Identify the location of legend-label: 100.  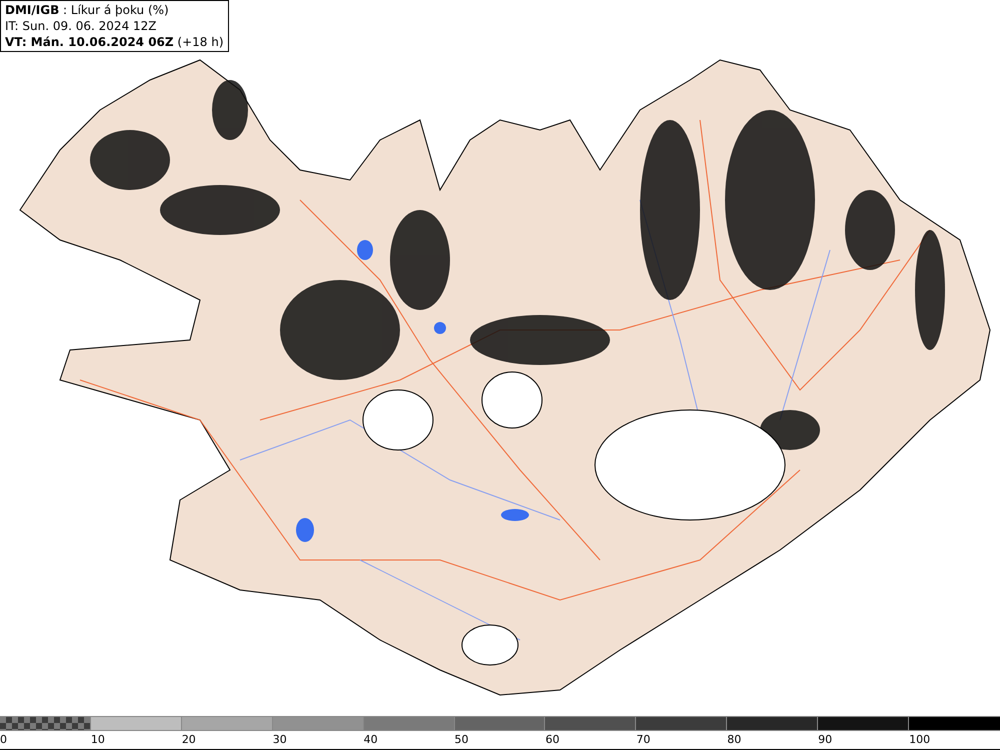
(919, 740).